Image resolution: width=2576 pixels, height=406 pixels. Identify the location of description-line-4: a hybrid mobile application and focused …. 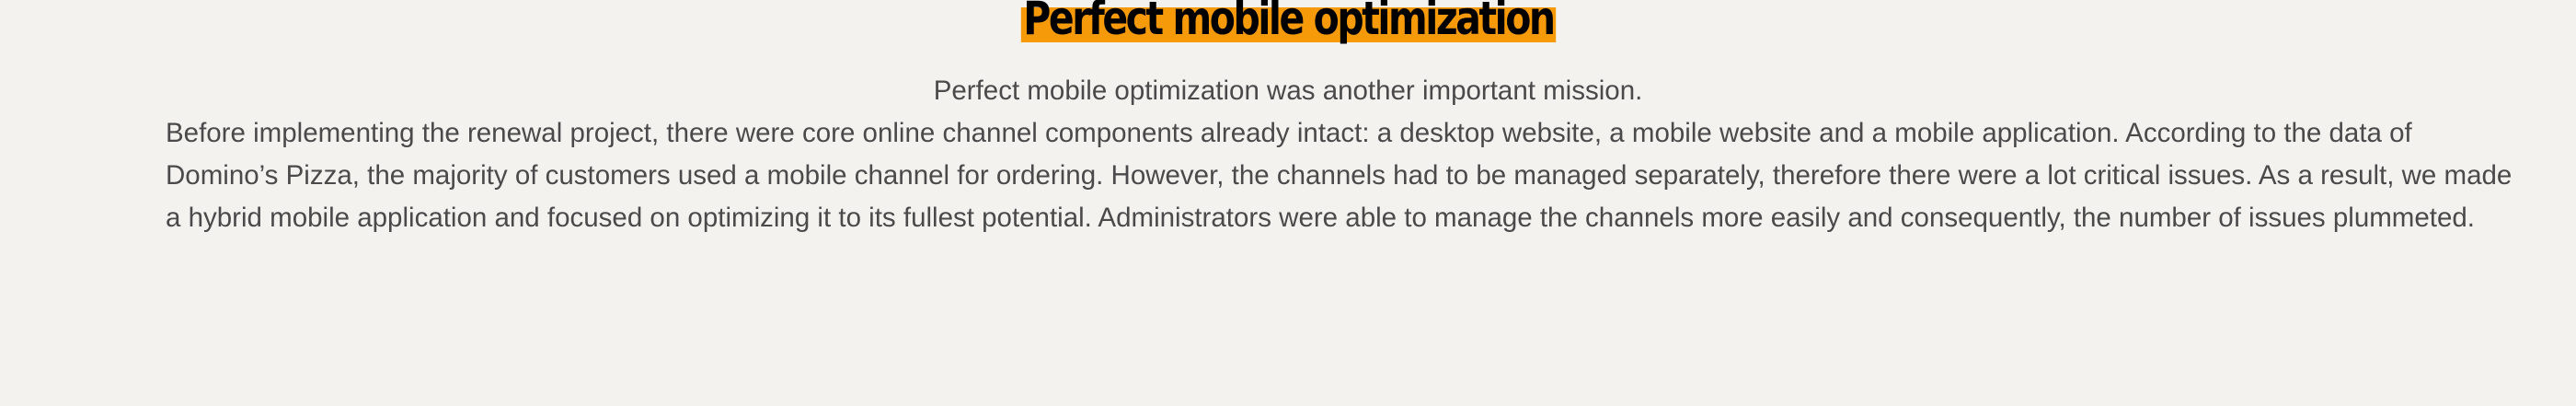
(1320, 218).